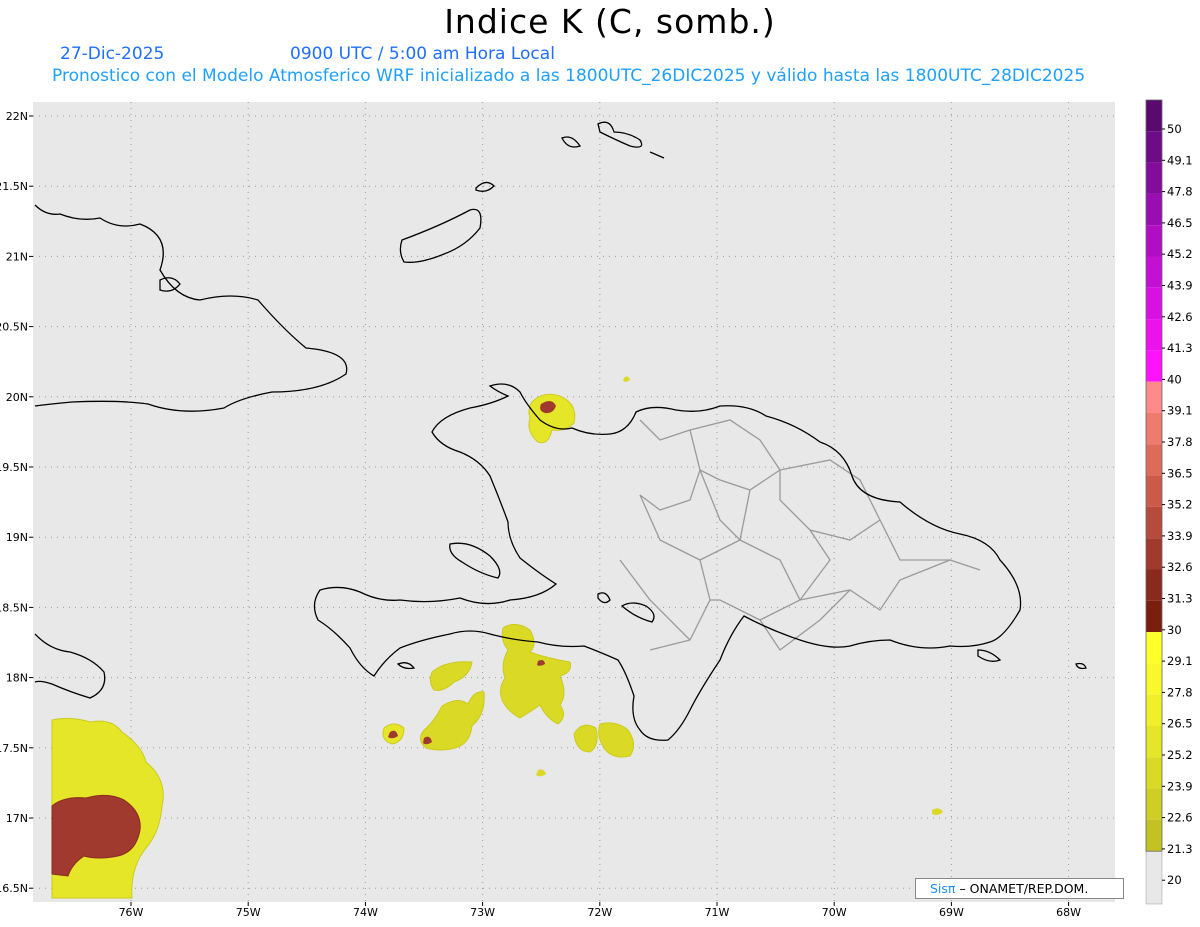 This screenshot has width=1200, height=927. Describe the element at coordinates (1180, 724) in the screenshot. I see `colorbar-label: 26.5` at that location.